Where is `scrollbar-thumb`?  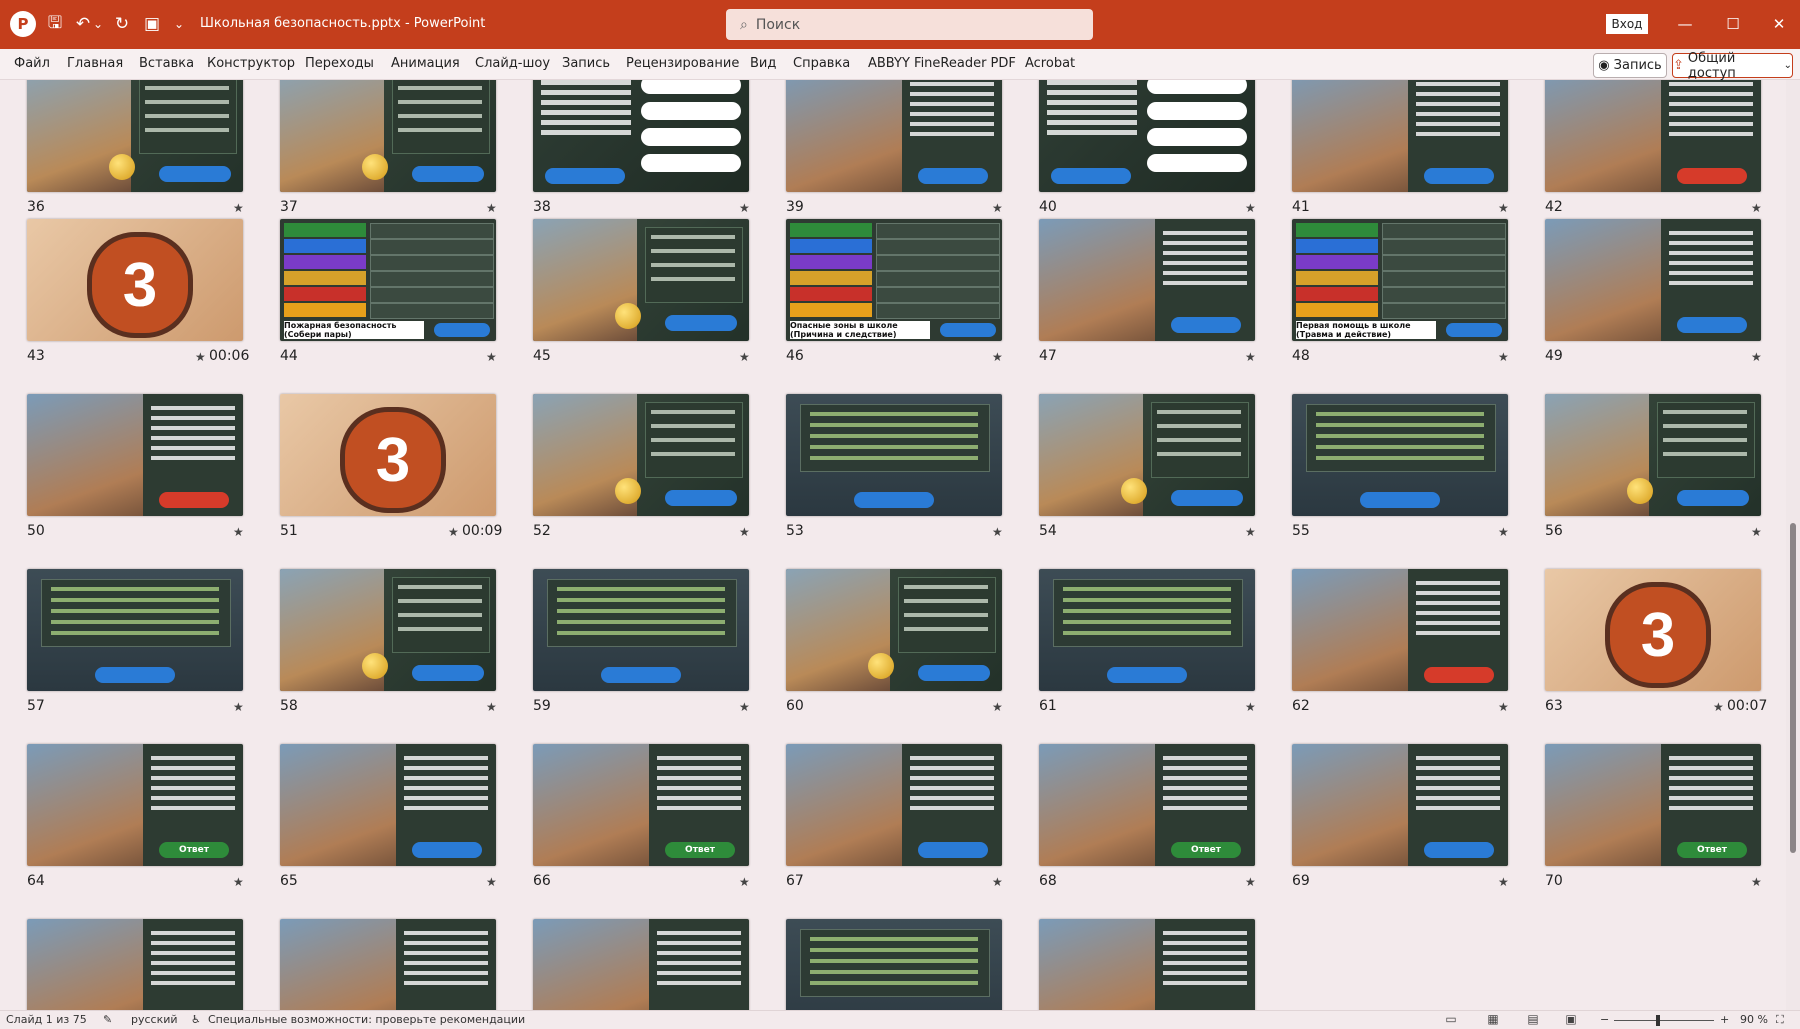
scrollbar-thumb is located at coordinates (1793, 688).